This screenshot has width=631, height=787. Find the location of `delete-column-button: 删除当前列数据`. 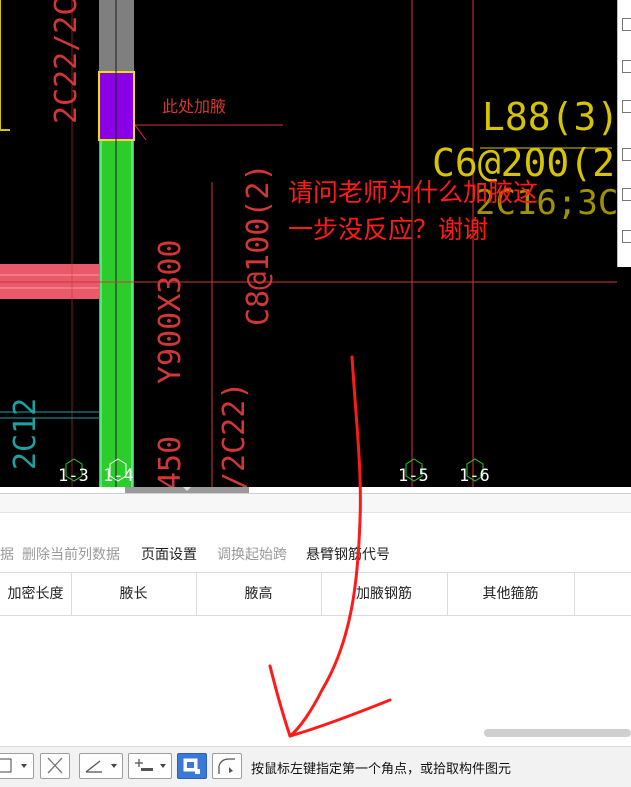

delete-column-button: 删除当前列数据 is located at coordinates (71, 554).